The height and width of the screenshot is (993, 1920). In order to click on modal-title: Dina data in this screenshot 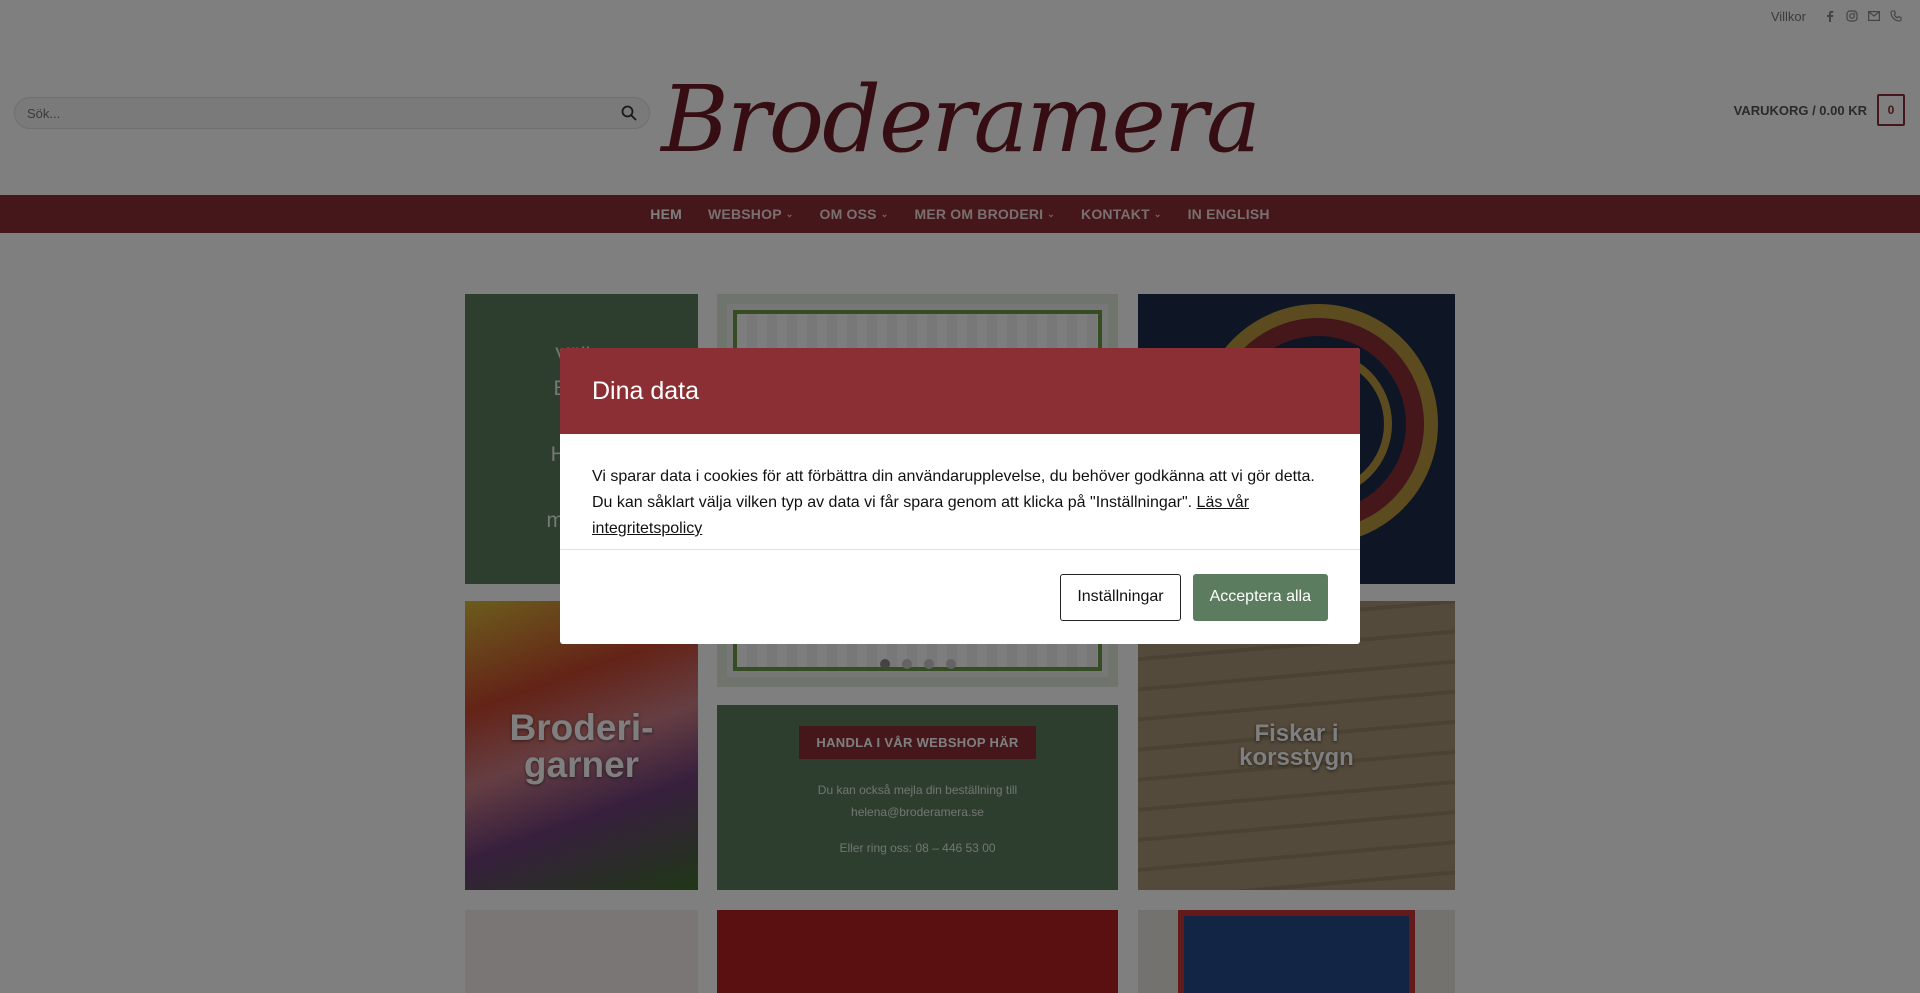, I will do `click(646, 390)`.